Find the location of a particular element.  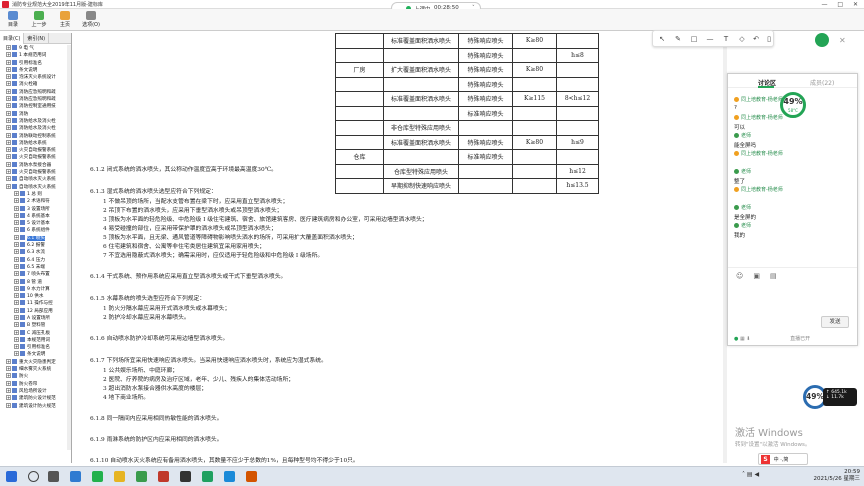

toc-item: + 消防联动控制系统 is located at coordinates (35, 136).